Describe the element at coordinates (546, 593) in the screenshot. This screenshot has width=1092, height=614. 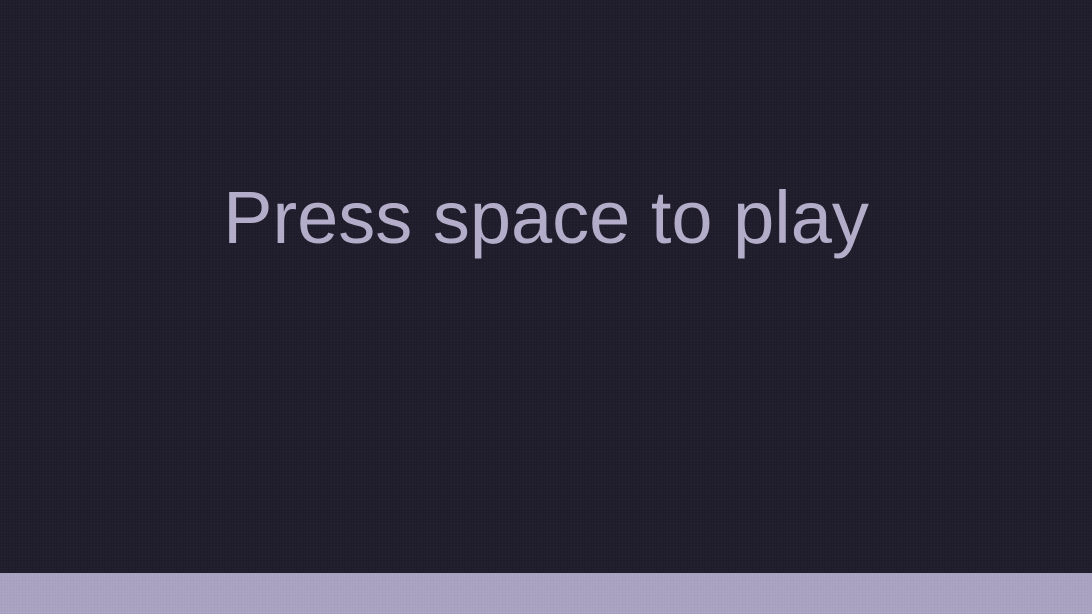
I see `ground-bar` at that location.